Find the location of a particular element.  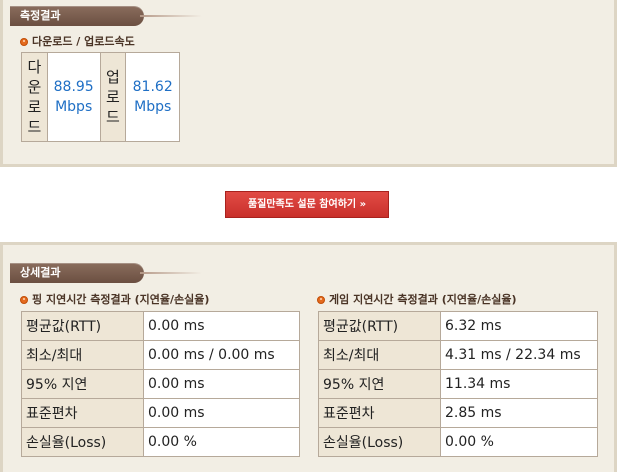

download-speed-number: 88.95 is located at coordinates (73, 87).